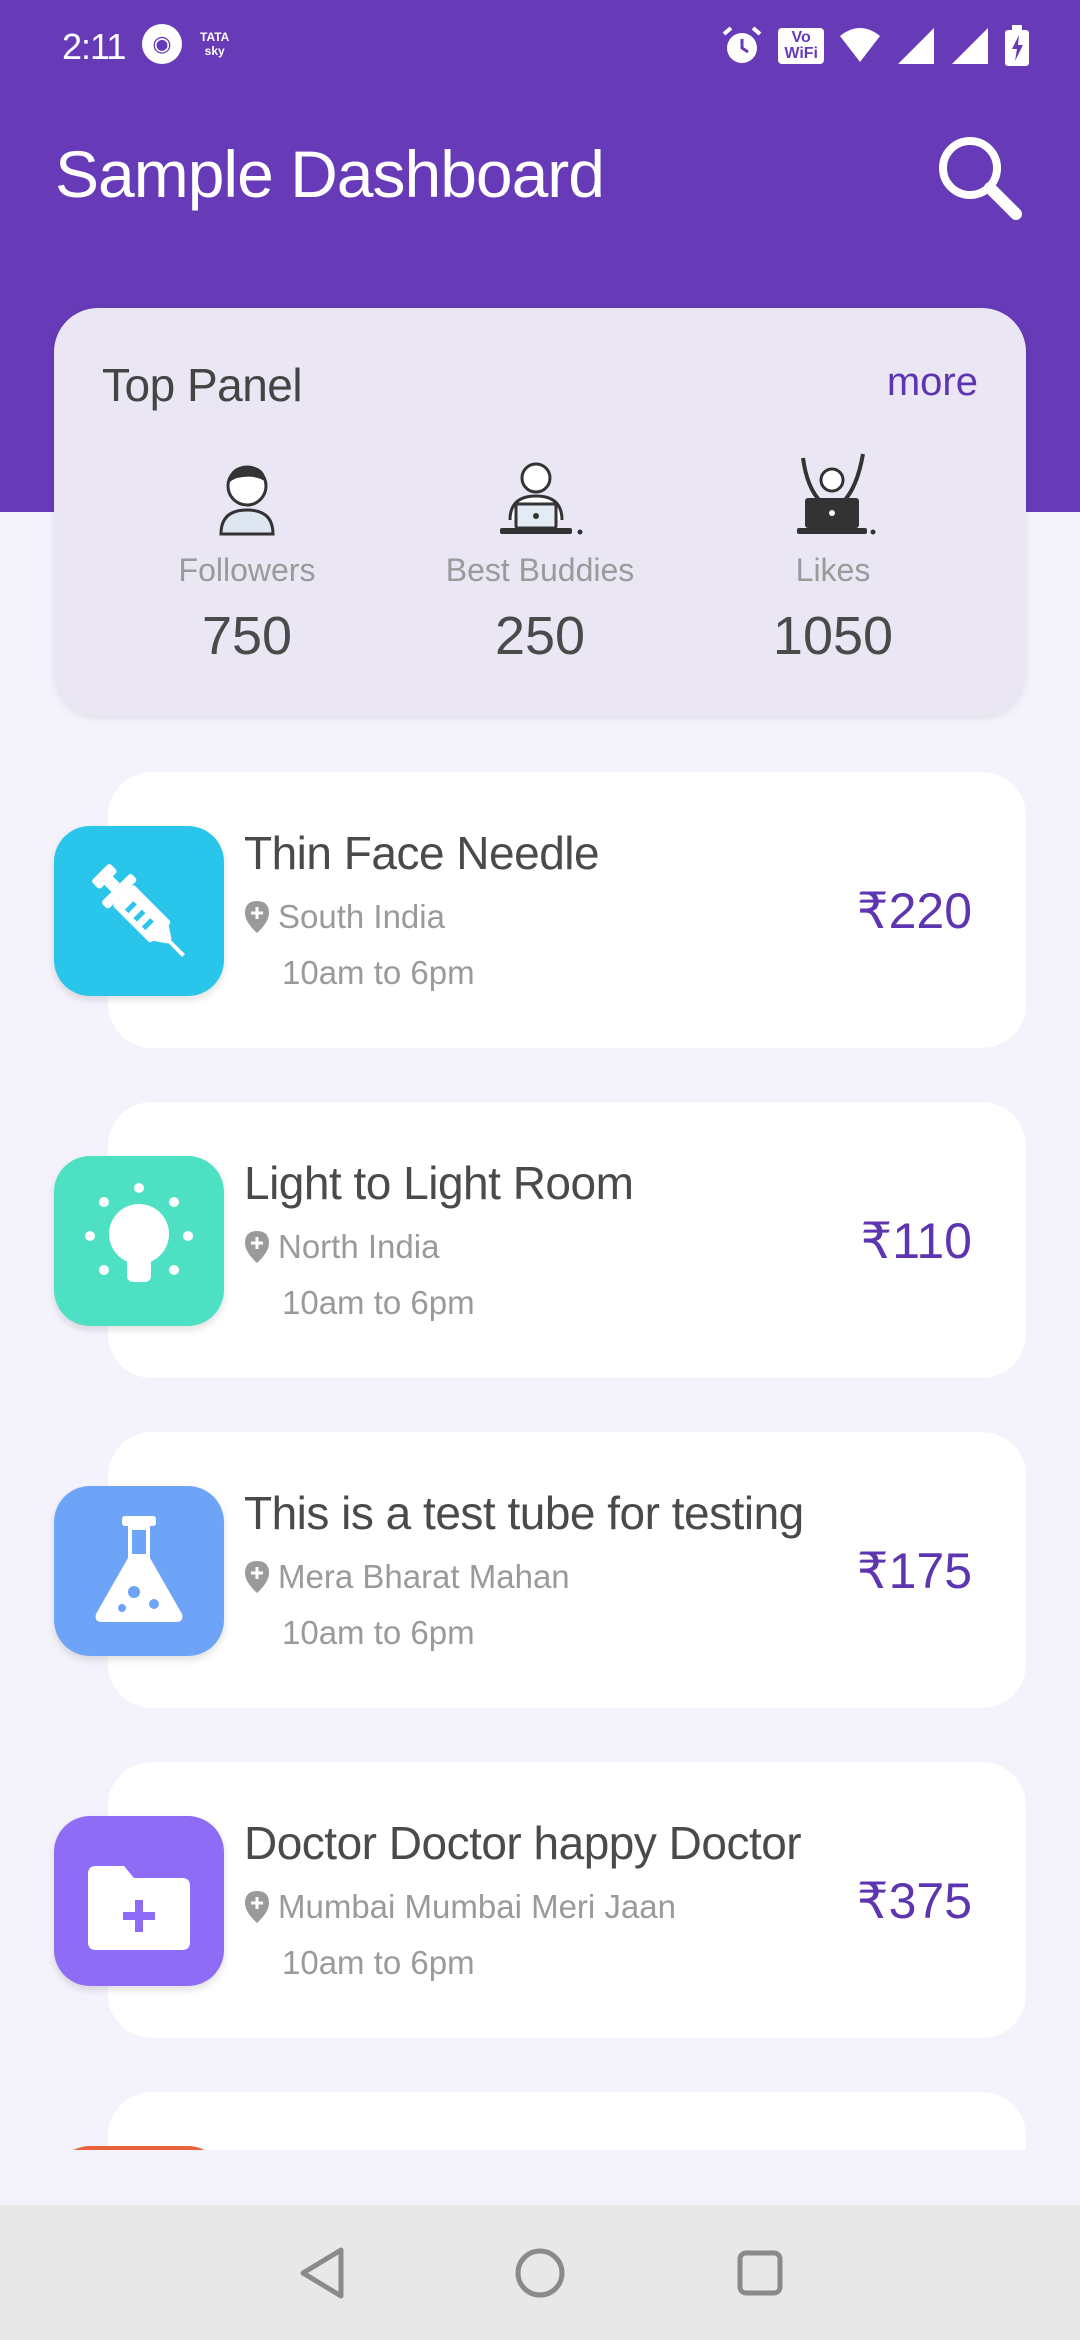  Describe the element at coordinates (742, 44) in the screenshot. I see `alarm-icon` at that location.